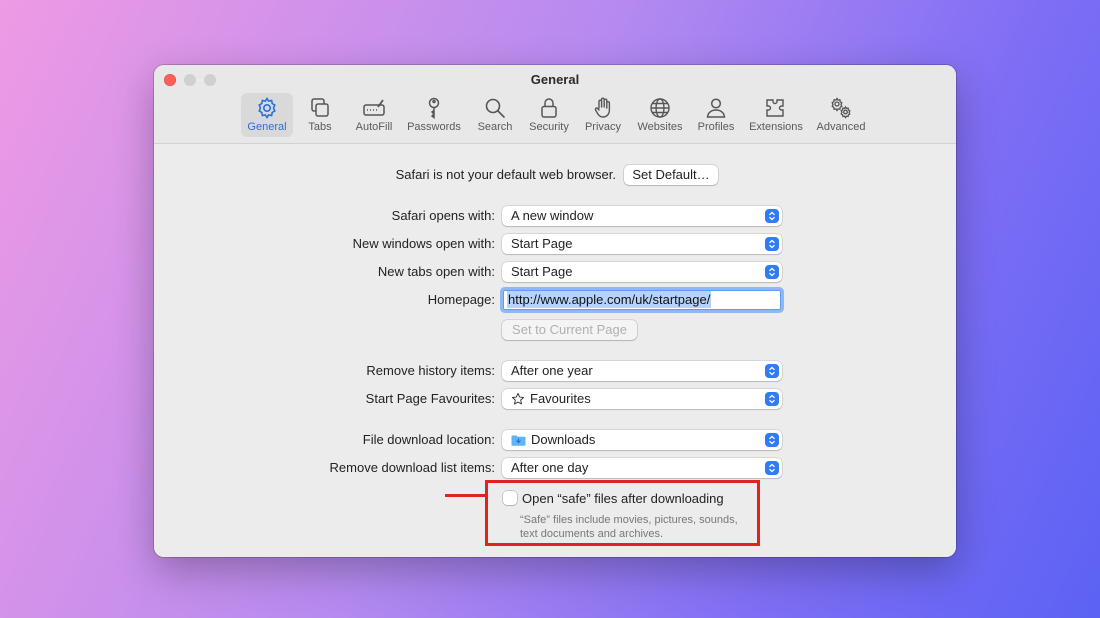  What do you see at coordinates (412, 467) in the screenshot?
I see `remove-downloads-label: Remove download list items:` at bounding box center [412, 467].